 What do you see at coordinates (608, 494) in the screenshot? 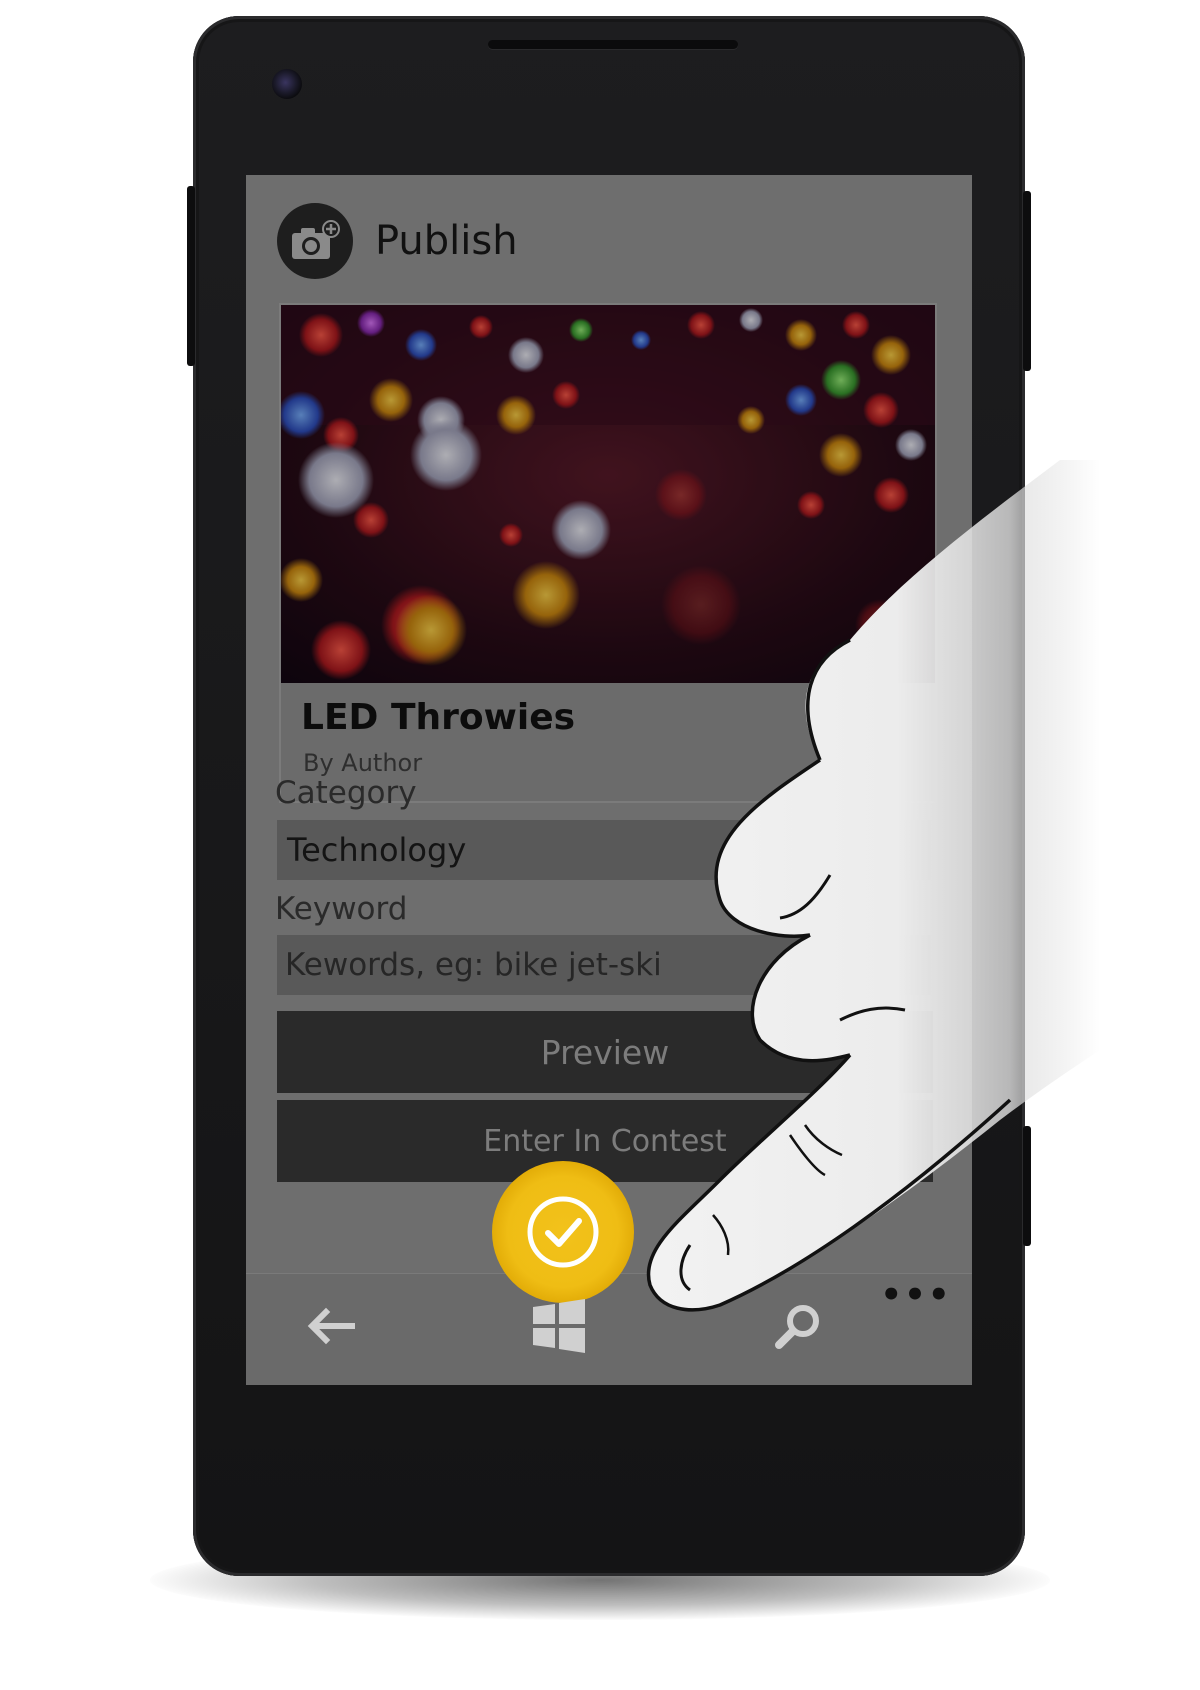
I see `project-photo` at bounding box center [608, 494].